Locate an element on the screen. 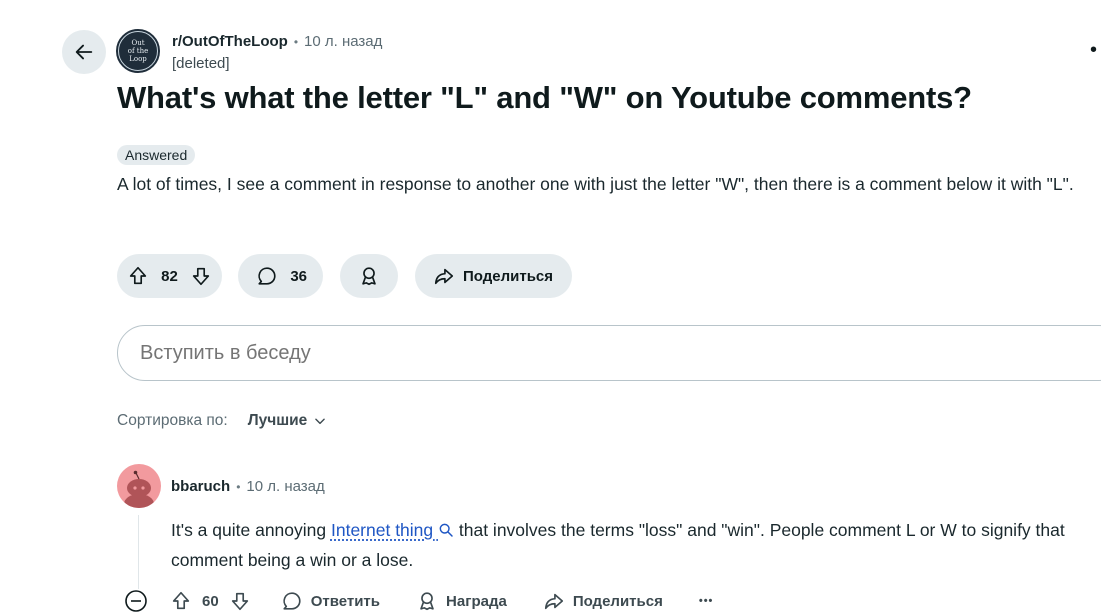 This screenshot has width=1101, height=613. downvote-button is located at coordinates (201, 276).